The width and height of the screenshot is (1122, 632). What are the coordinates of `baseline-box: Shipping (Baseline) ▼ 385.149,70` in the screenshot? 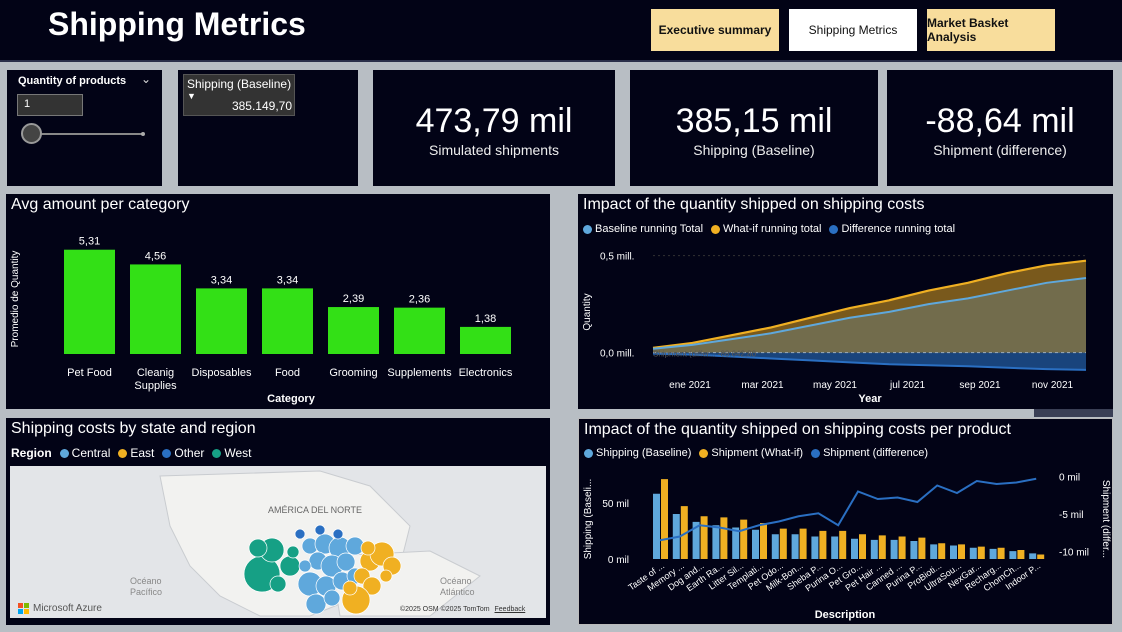 It's located at (239, 95).